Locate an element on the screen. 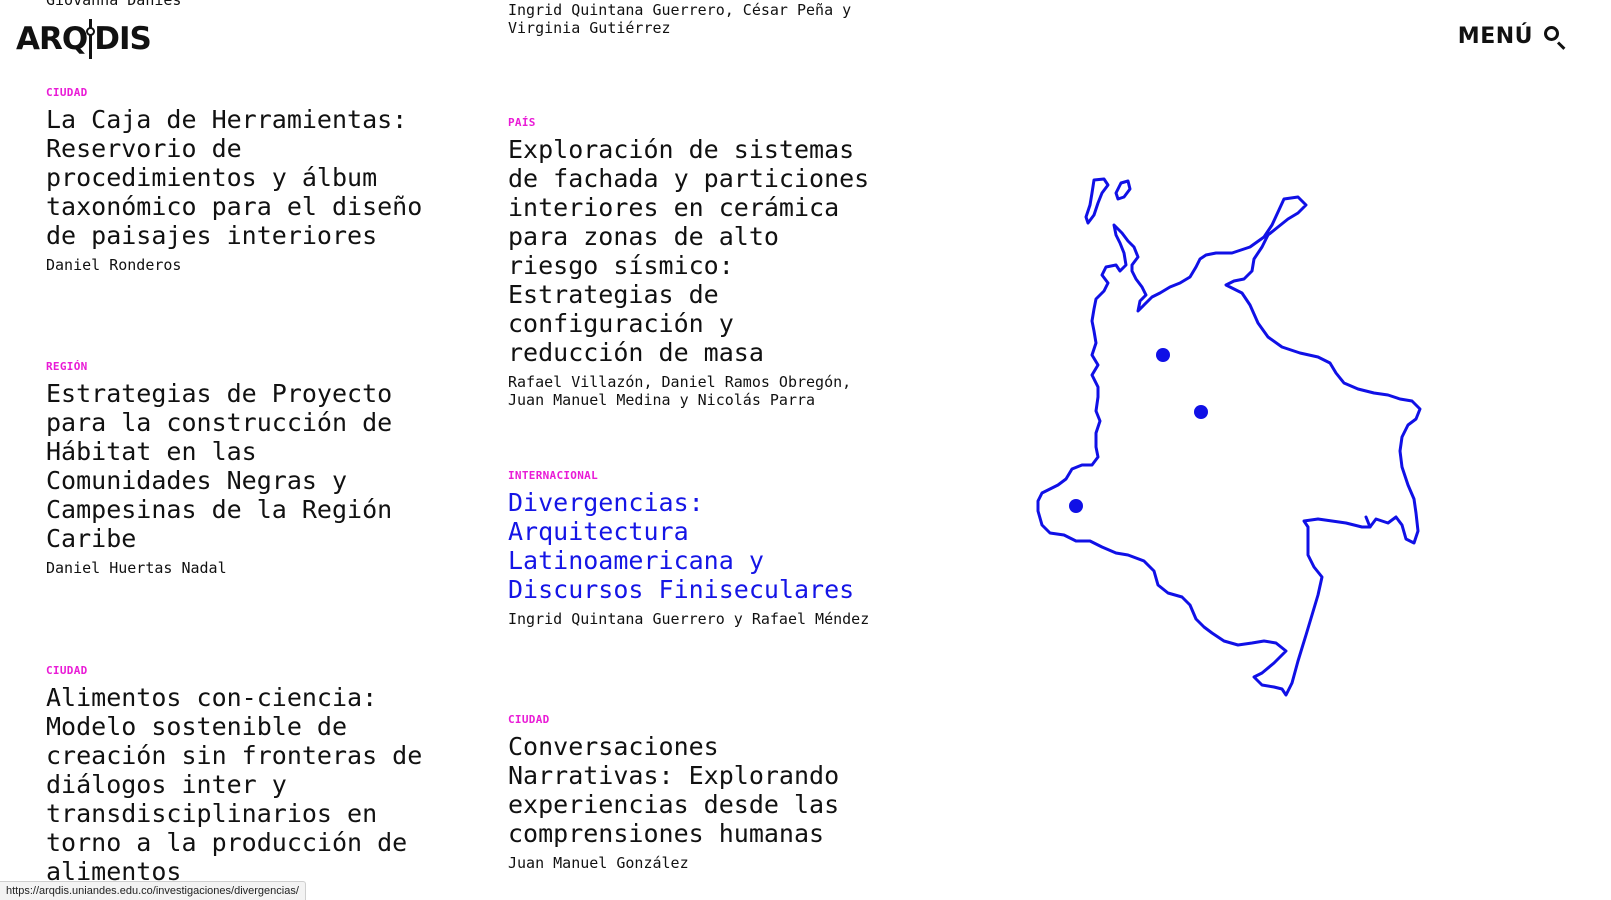  arqdis-logo: ARQ DIS is located at coordinates (84, 39).